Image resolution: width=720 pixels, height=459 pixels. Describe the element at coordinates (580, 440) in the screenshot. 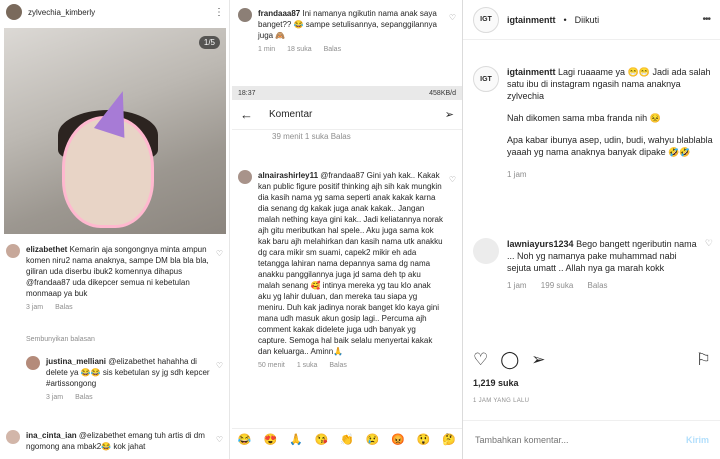

I see `comment-input` at that location.